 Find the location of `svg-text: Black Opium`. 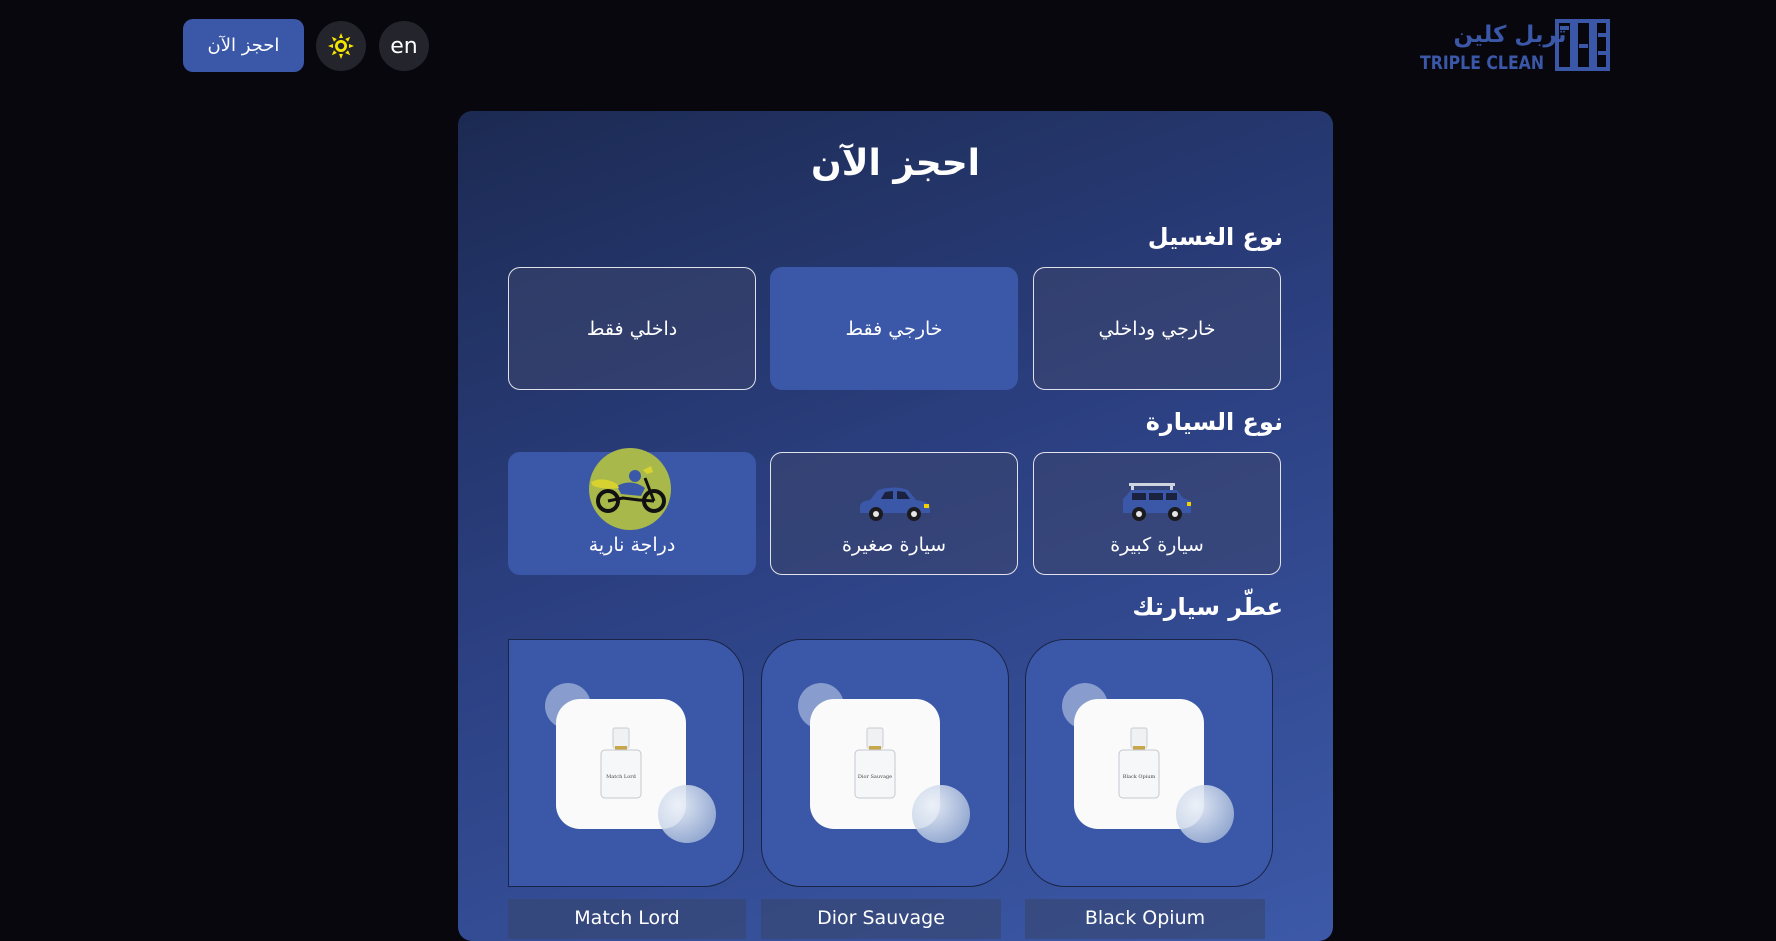

svg-text: Black Opium is located at coordinates (1139, 777).